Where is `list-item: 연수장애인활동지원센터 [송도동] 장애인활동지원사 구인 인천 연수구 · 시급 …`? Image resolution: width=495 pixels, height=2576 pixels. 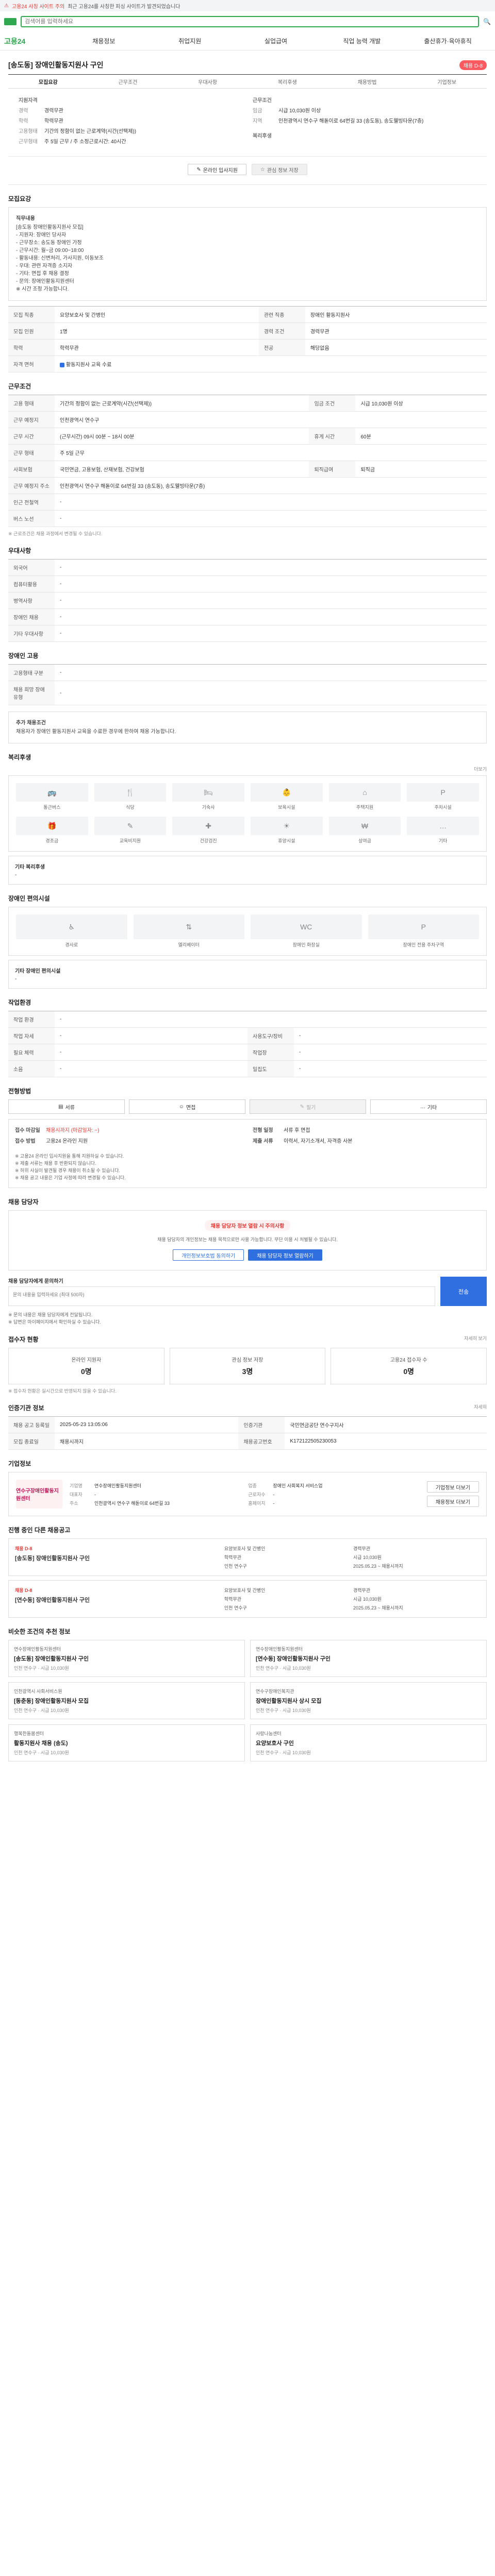 list-item: 연수장애인활동지원센터 [송도동] 장애인활동지원사 구인 인천 연수구 · 시급 … is located at coordinates (126, 1659).